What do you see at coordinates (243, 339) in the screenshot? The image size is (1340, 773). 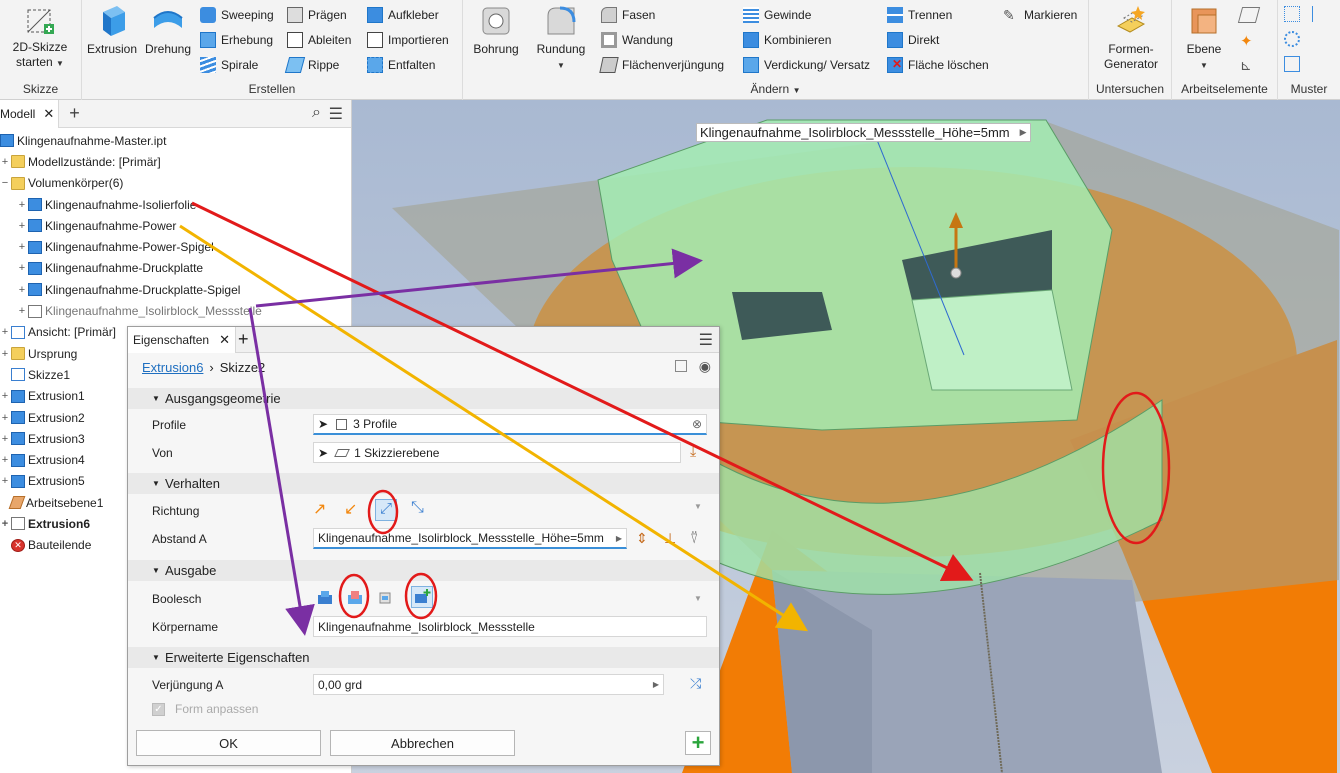 I see `add-tab-icon: +` at bounding box center [243, 339].